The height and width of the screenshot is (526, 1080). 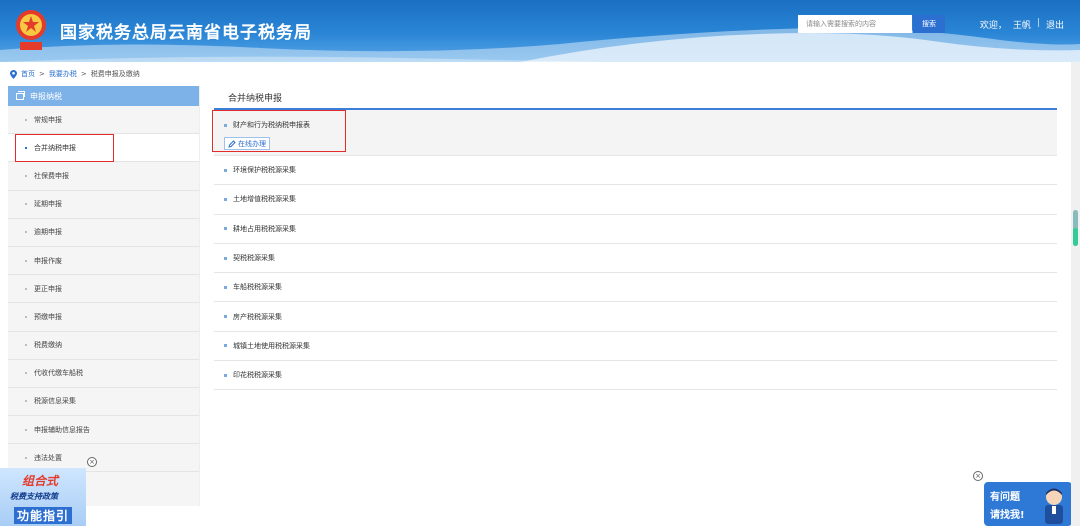 What do you see at coordinates (51, 175) in the screenshot?
I see `sidebar-item-label: 社保费申报` at bounding box center [51, 175].